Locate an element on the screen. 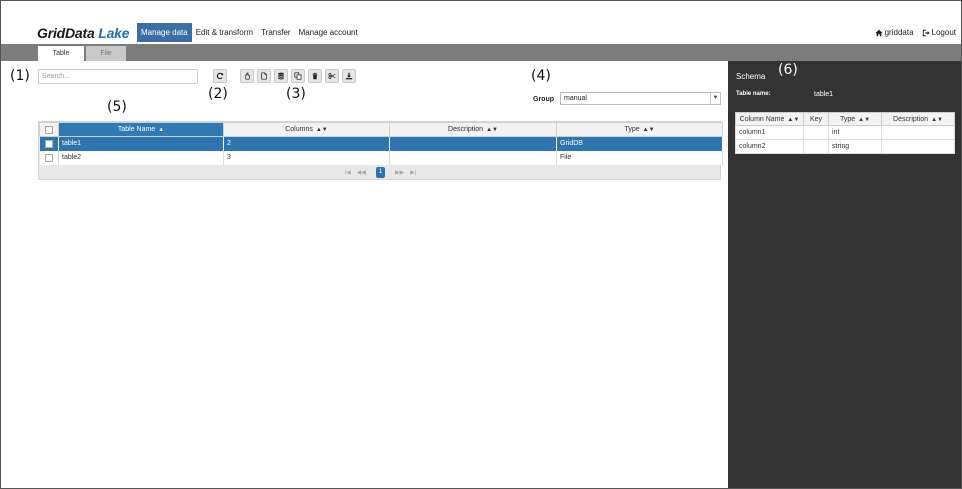 This screenshot has height=489, width=962. header-table-name: Table Name ▲ is located at coordinates (141, 129).